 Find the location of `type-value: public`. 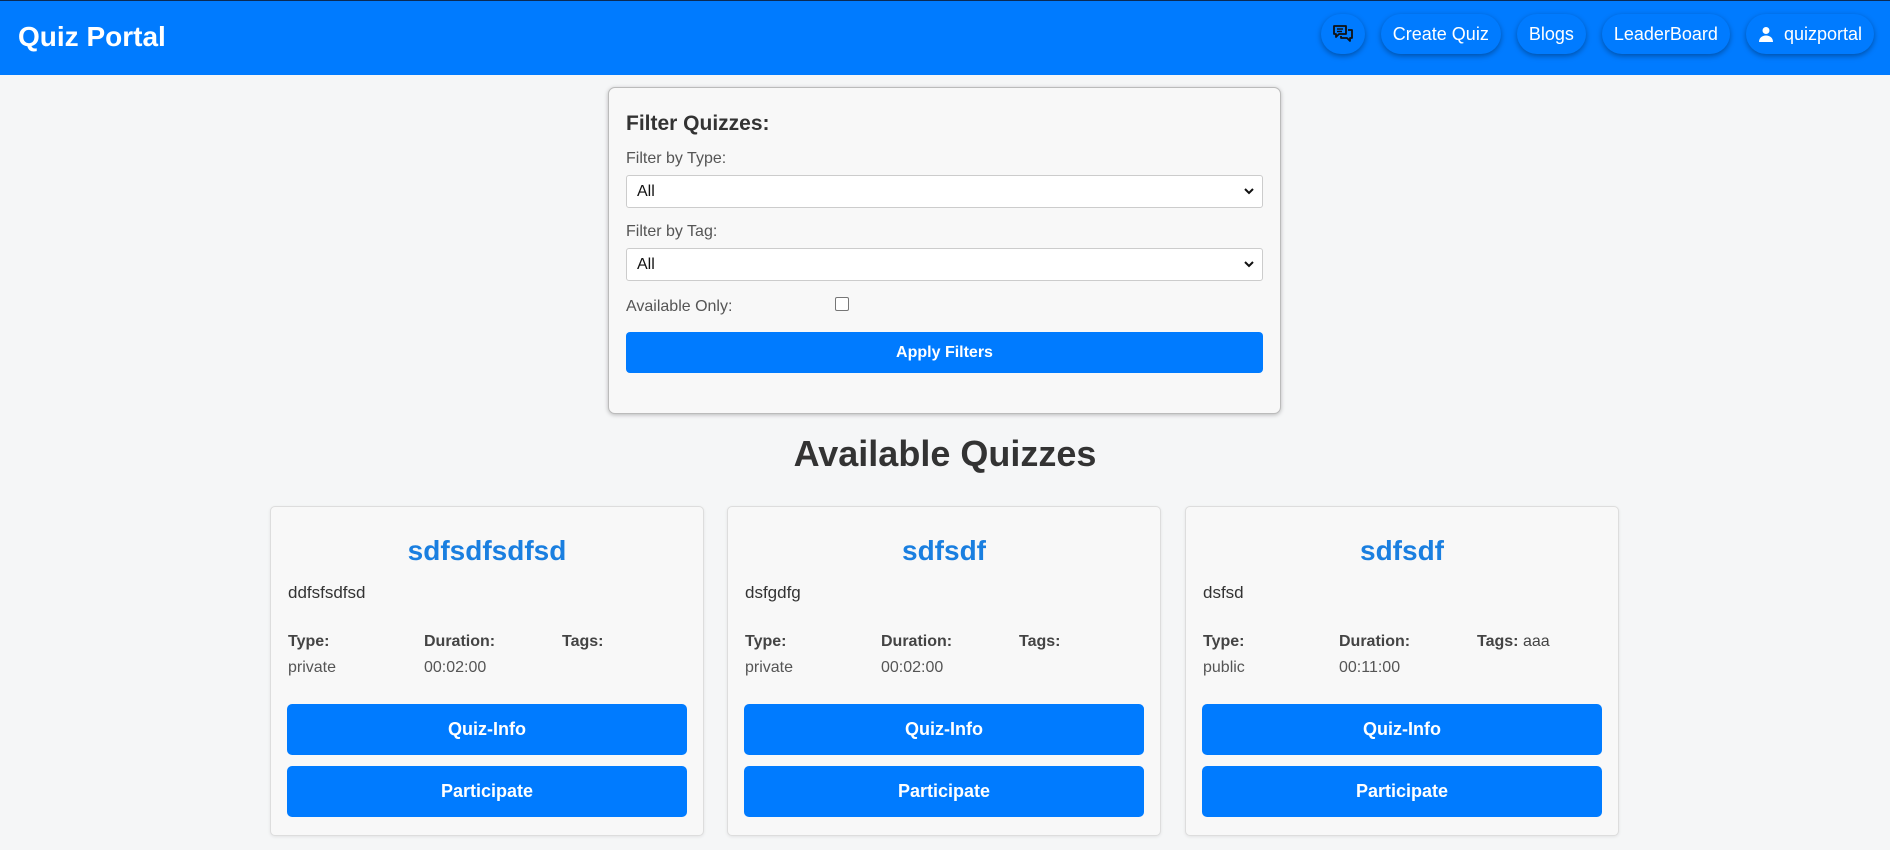

type-value: public is located at coordinates (1224, 667).